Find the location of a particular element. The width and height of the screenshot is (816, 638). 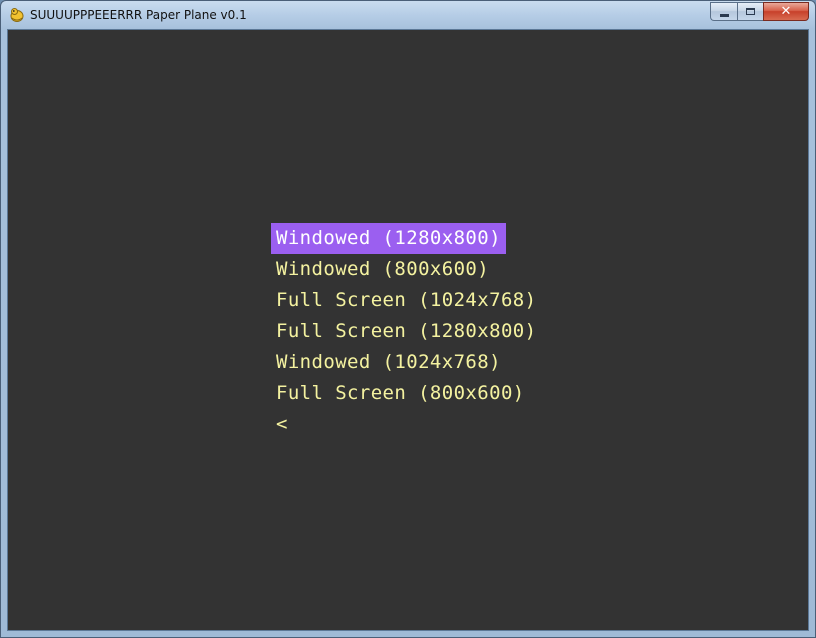

menu-item-windowed-1280x800: Windowed (1280x800) is located at coordinates (388, 238).